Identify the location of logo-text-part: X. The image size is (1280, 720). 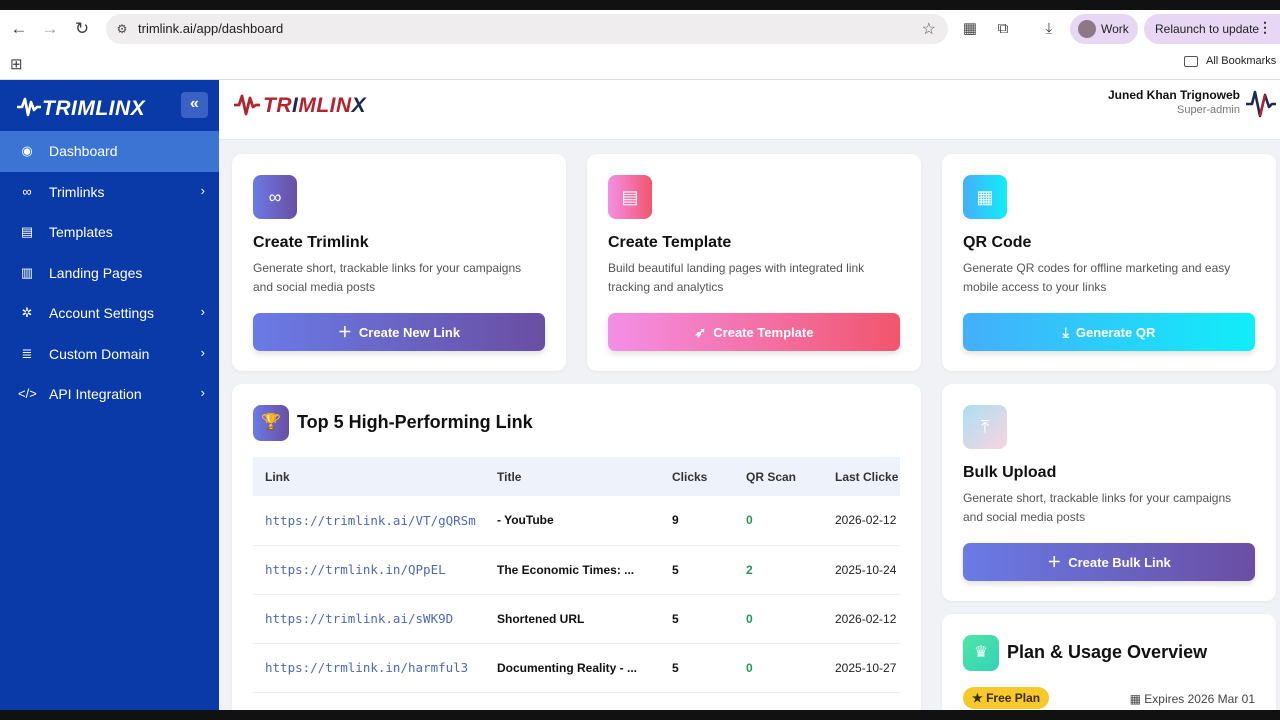
(359, 105).